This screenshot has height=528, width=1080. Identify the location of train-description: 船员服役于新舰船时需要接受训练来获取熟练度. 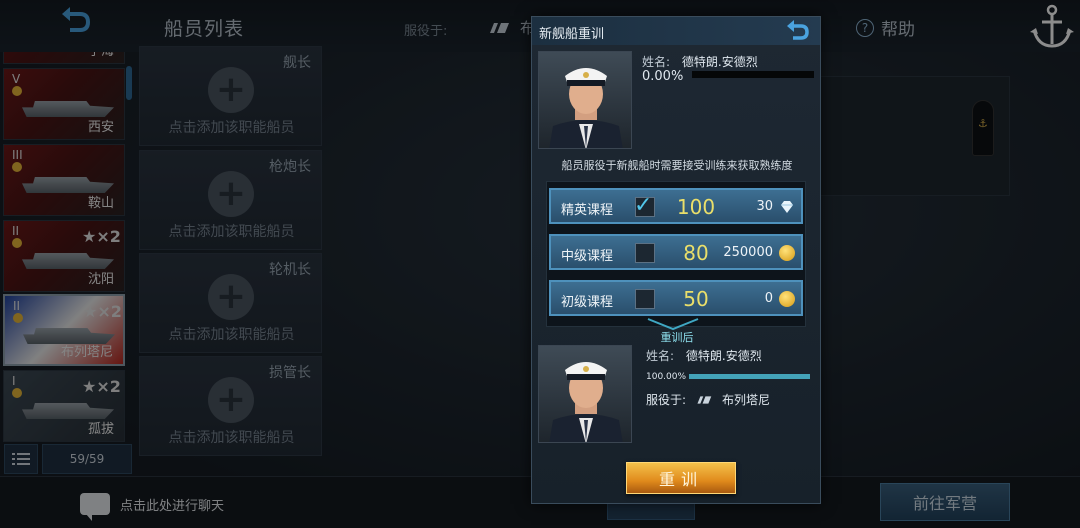
(677, 165).